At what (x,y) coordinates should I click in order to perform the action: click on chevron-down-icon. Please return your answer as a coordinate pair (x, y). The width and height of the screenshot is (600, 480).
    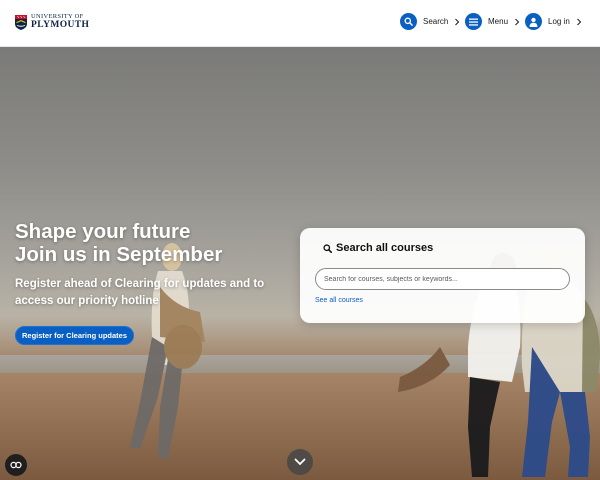
    Looking at the image, I should click on (300, 462).